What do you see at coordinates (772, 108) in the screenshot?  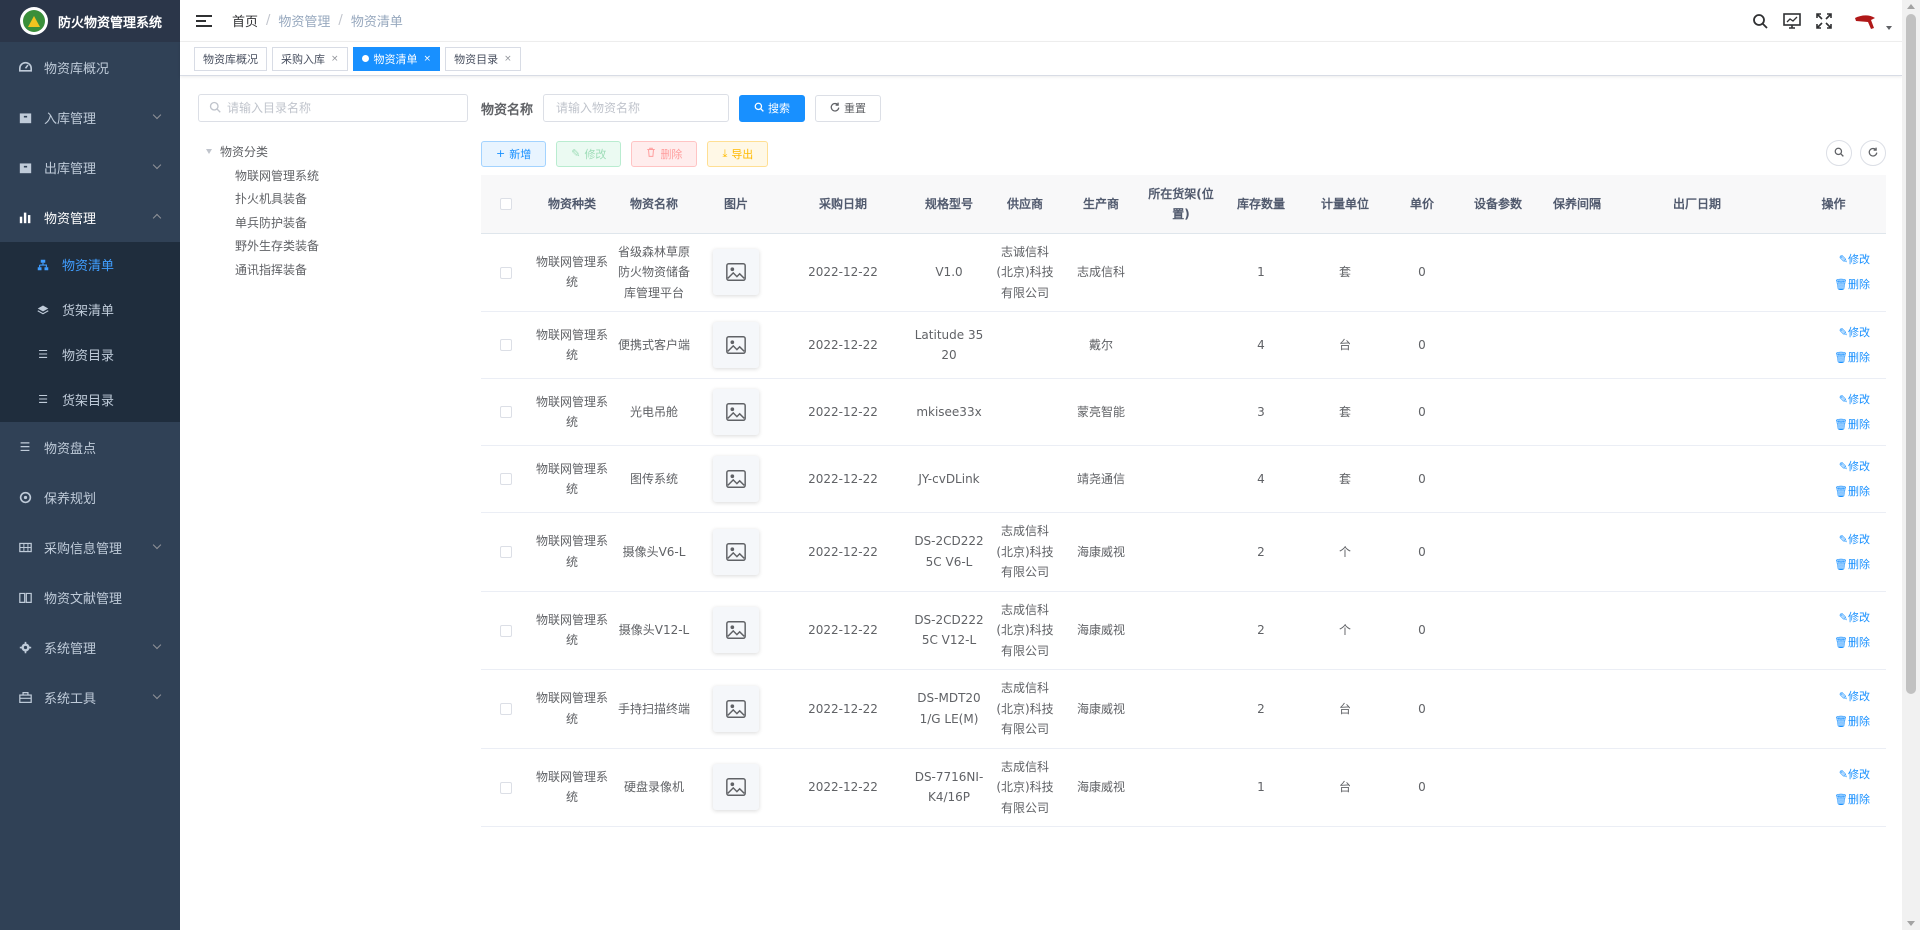 I see `search-button: 搜索` at bounding box center [772, 108].